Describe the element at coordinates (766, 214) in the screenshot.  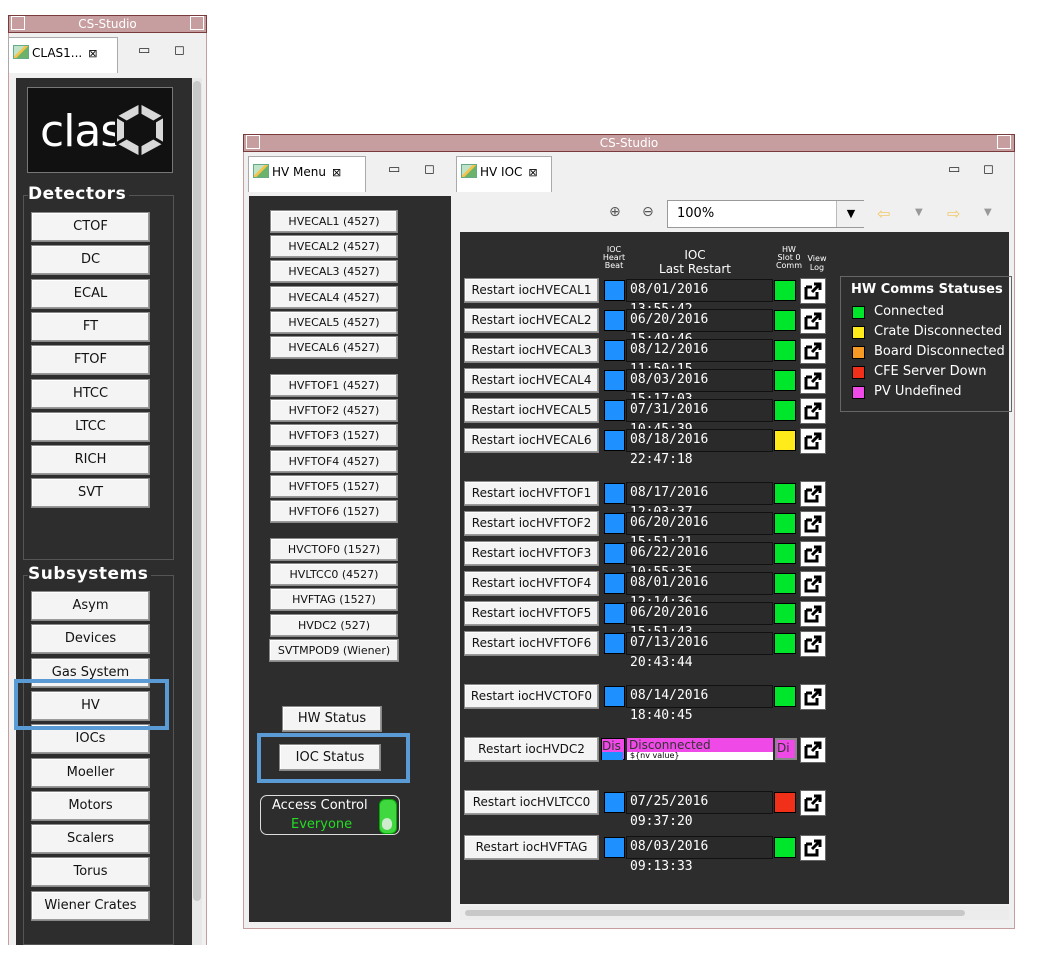
I see `zoom-combo: 100% ▼` at that location.